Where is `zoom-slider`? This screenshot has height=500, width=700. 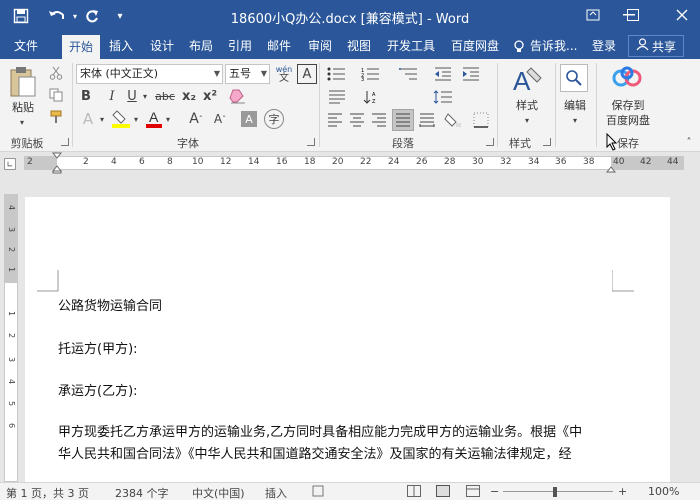 zoom-slider is located at coordinates (558, 491).